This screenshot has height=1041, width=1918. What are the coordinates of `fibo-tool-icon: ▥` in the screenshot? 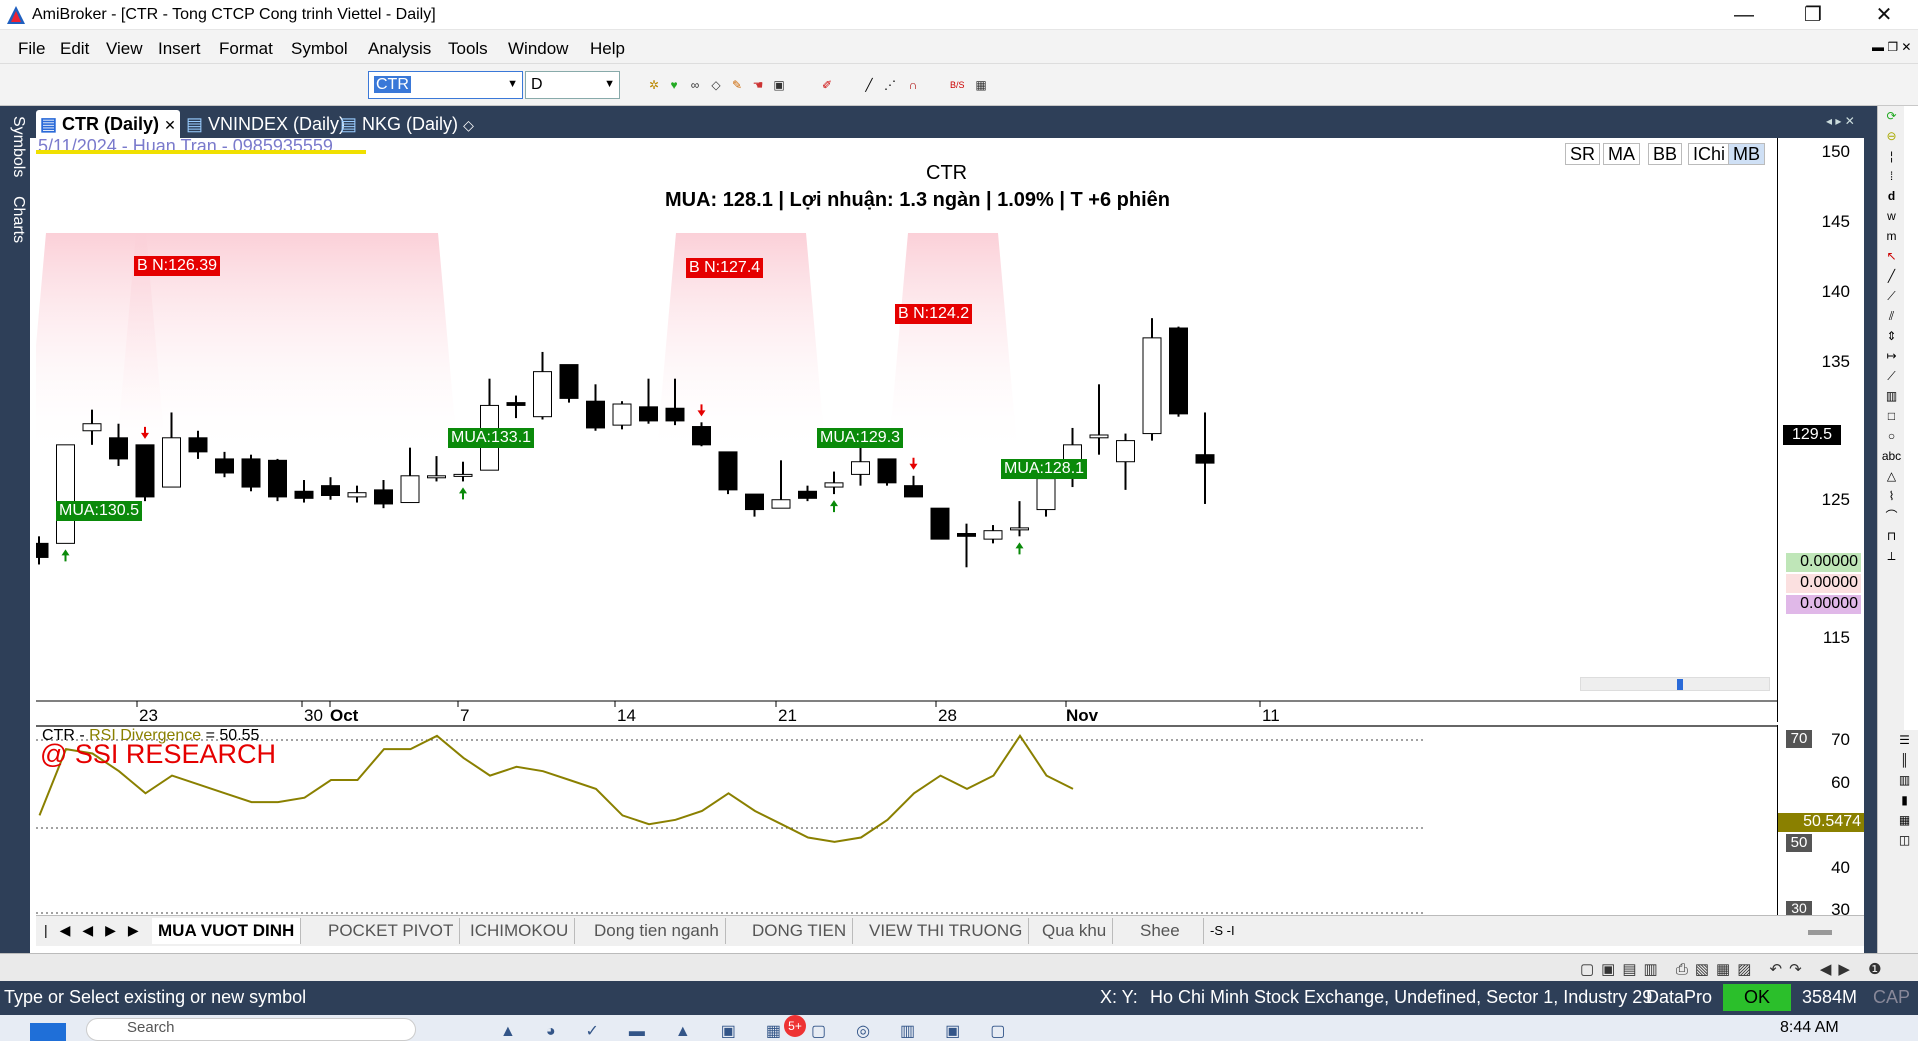 It's located at (1891, 396).